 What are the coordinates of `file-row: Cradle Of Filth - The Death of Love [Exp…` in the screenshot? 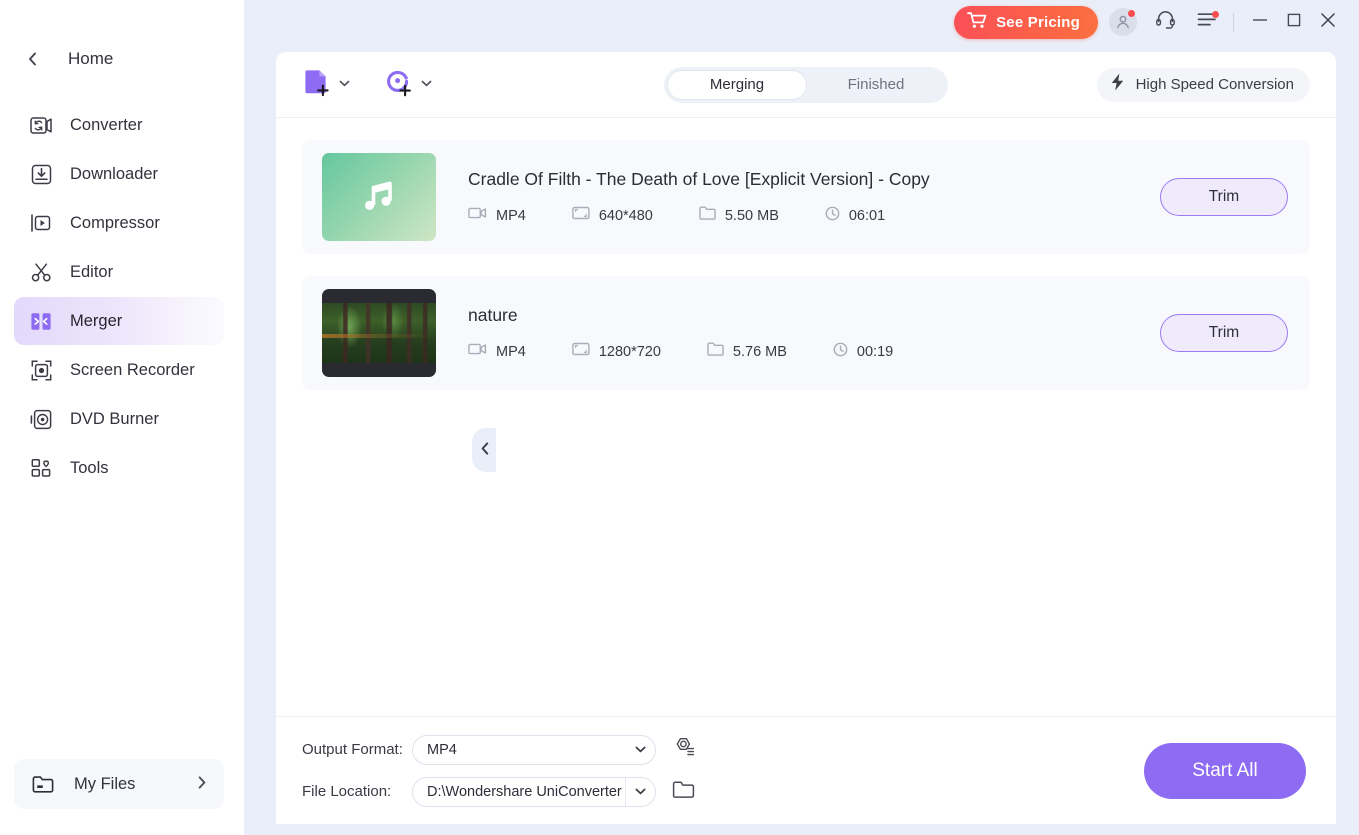 It's located at (806, 197).